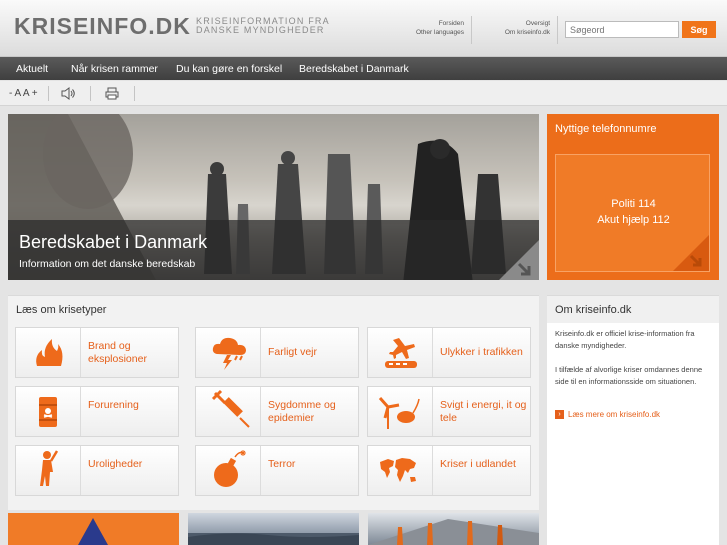  What do you see at coordinates (117, 359) in the screenshot?
I see `tile-label-line: eksplosioner` at bounding box center [117, 359].